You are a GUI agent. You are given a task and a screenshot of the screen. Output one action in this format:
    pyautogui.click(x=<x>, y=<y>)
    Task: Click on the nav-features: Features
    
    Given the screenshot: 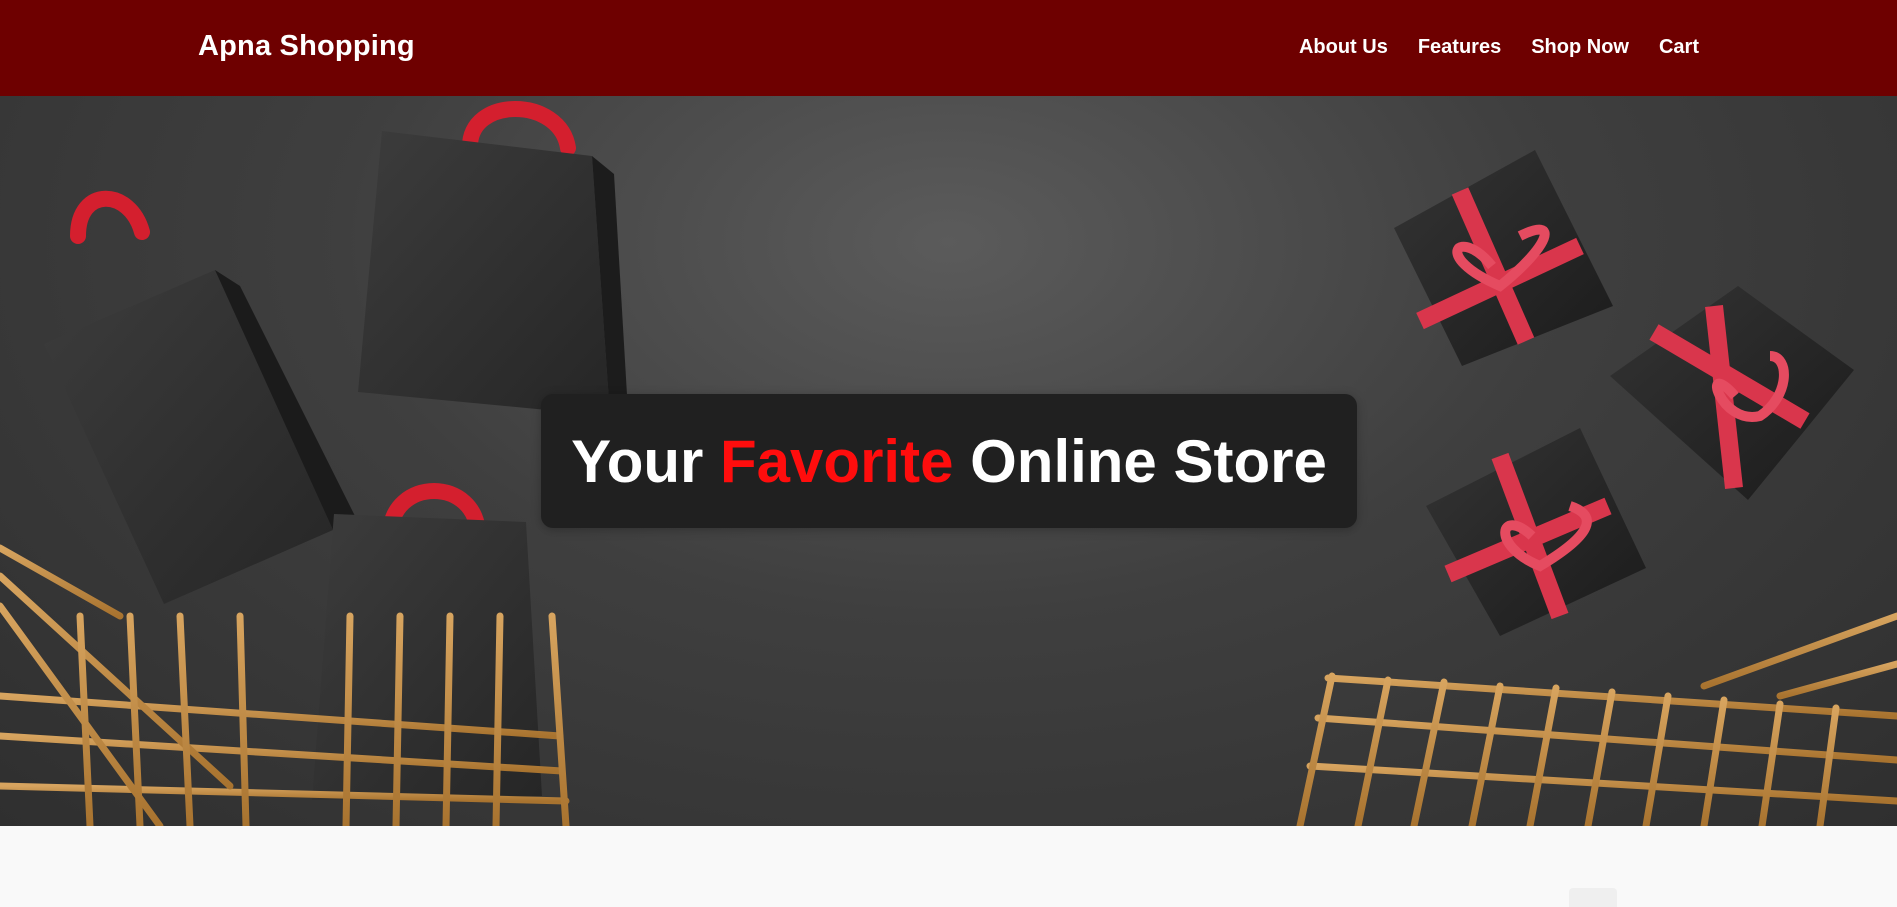 What is the action you would take?
    pyautogui.click(x=1459, y=47)
    